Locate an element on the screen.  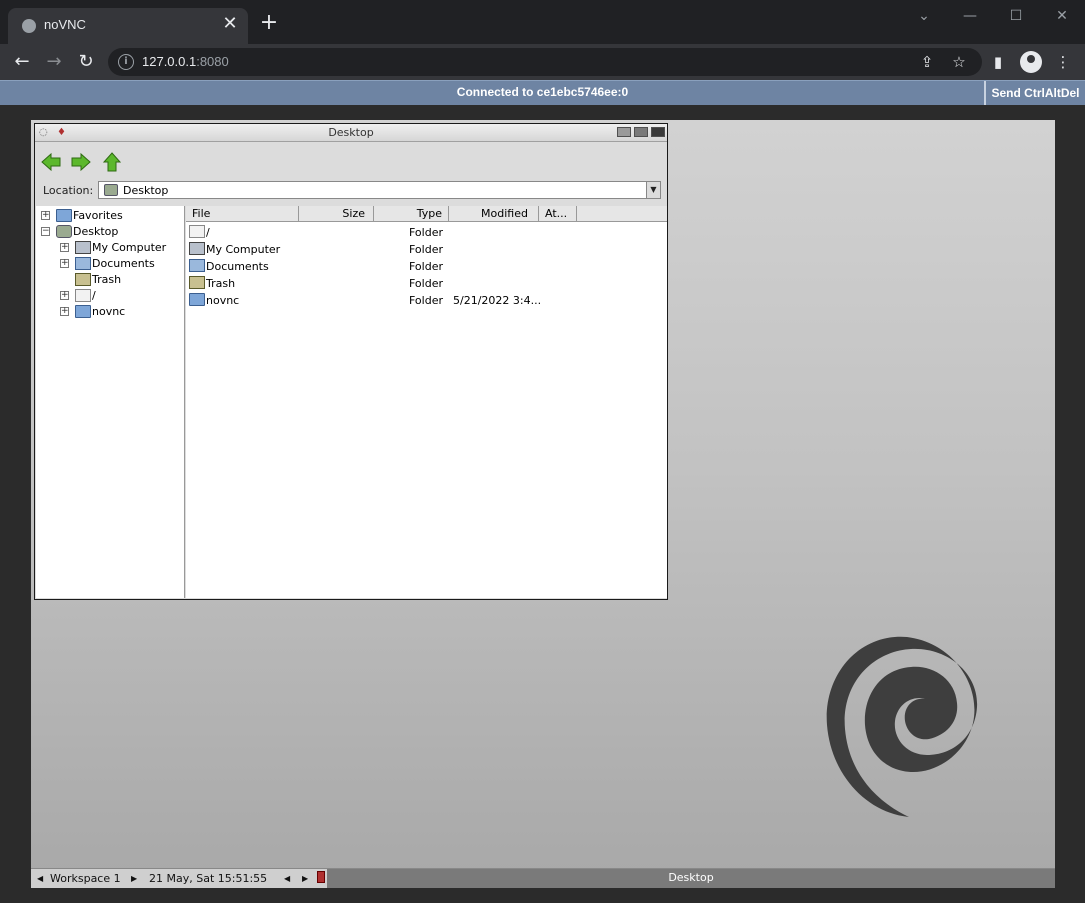
column-header-type: Type is located at coordinates (411, 214).